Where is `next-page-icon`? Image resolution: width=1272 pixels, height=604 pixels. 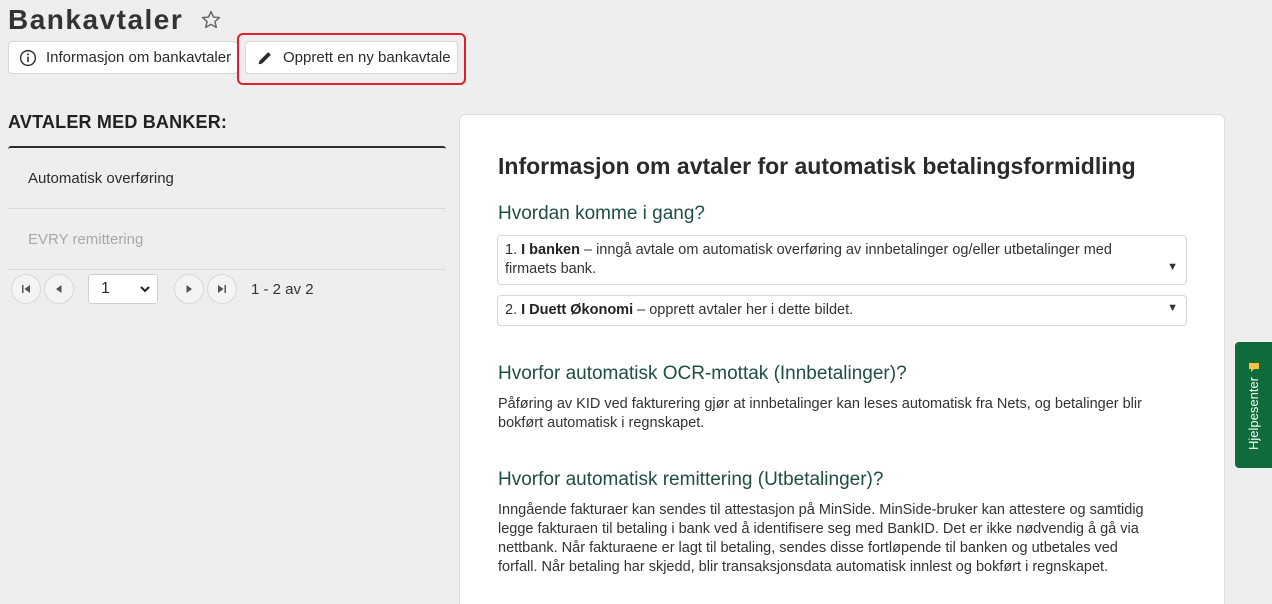 next-page-icon is located at coordinates (189, 289).